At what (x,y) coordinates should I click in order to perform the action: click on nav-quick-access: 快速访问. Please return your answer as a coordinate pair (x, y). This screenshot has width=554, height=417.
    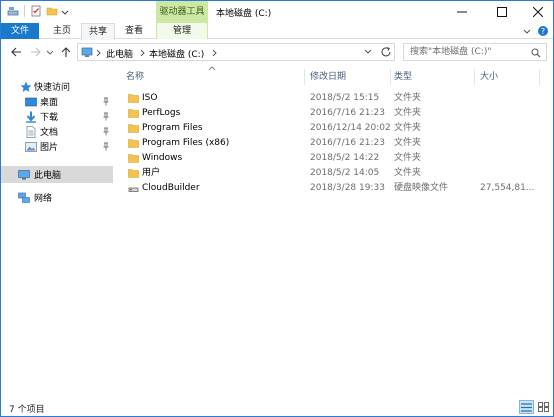
    Looking at the image, I should click on (57, 86).